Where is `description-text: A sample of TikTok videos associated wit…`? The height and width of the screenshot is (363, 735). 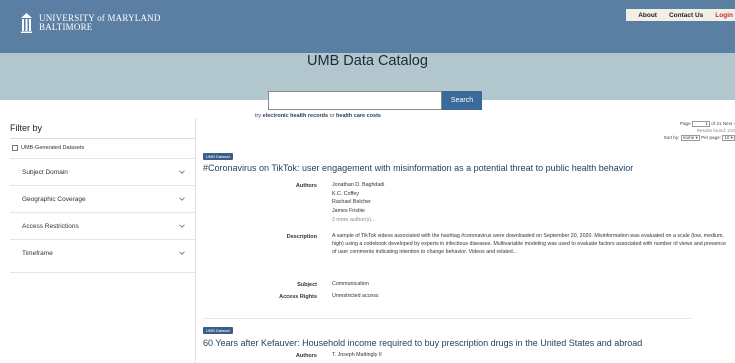 description-text: A sample of TikTok videos associated wit… is located at coordinates (529, 244).